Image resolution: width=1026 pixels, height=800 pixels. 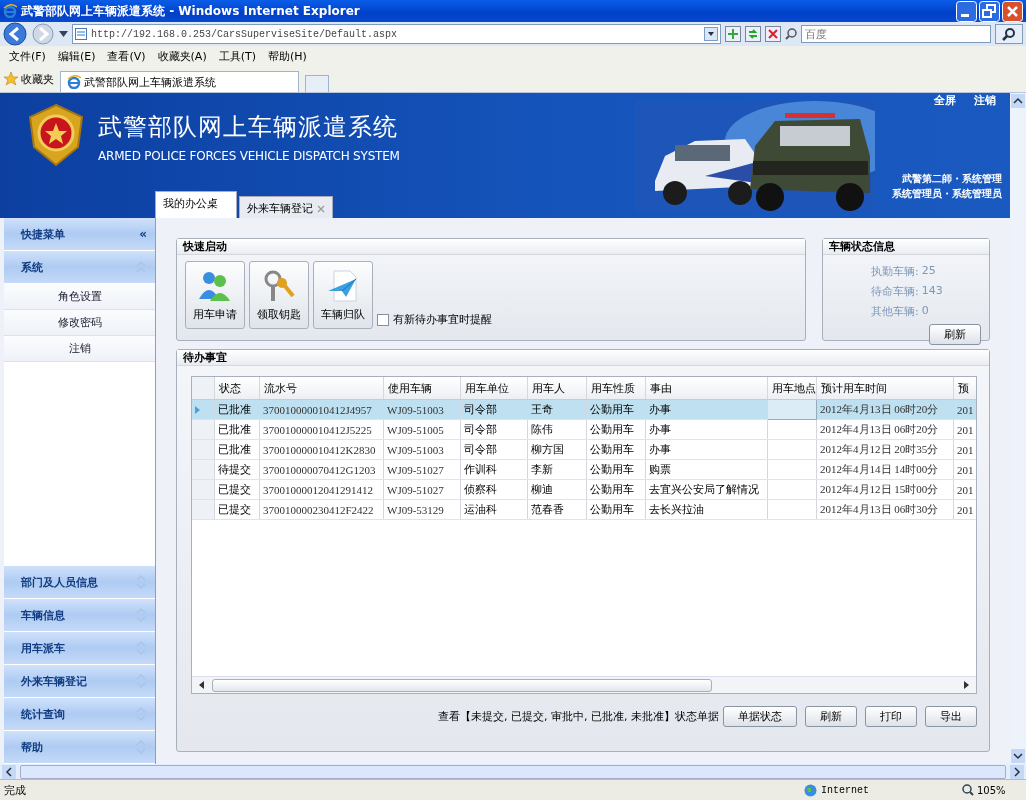 I want to click on menu-item: 查看(V), so click(x=126, y=56).